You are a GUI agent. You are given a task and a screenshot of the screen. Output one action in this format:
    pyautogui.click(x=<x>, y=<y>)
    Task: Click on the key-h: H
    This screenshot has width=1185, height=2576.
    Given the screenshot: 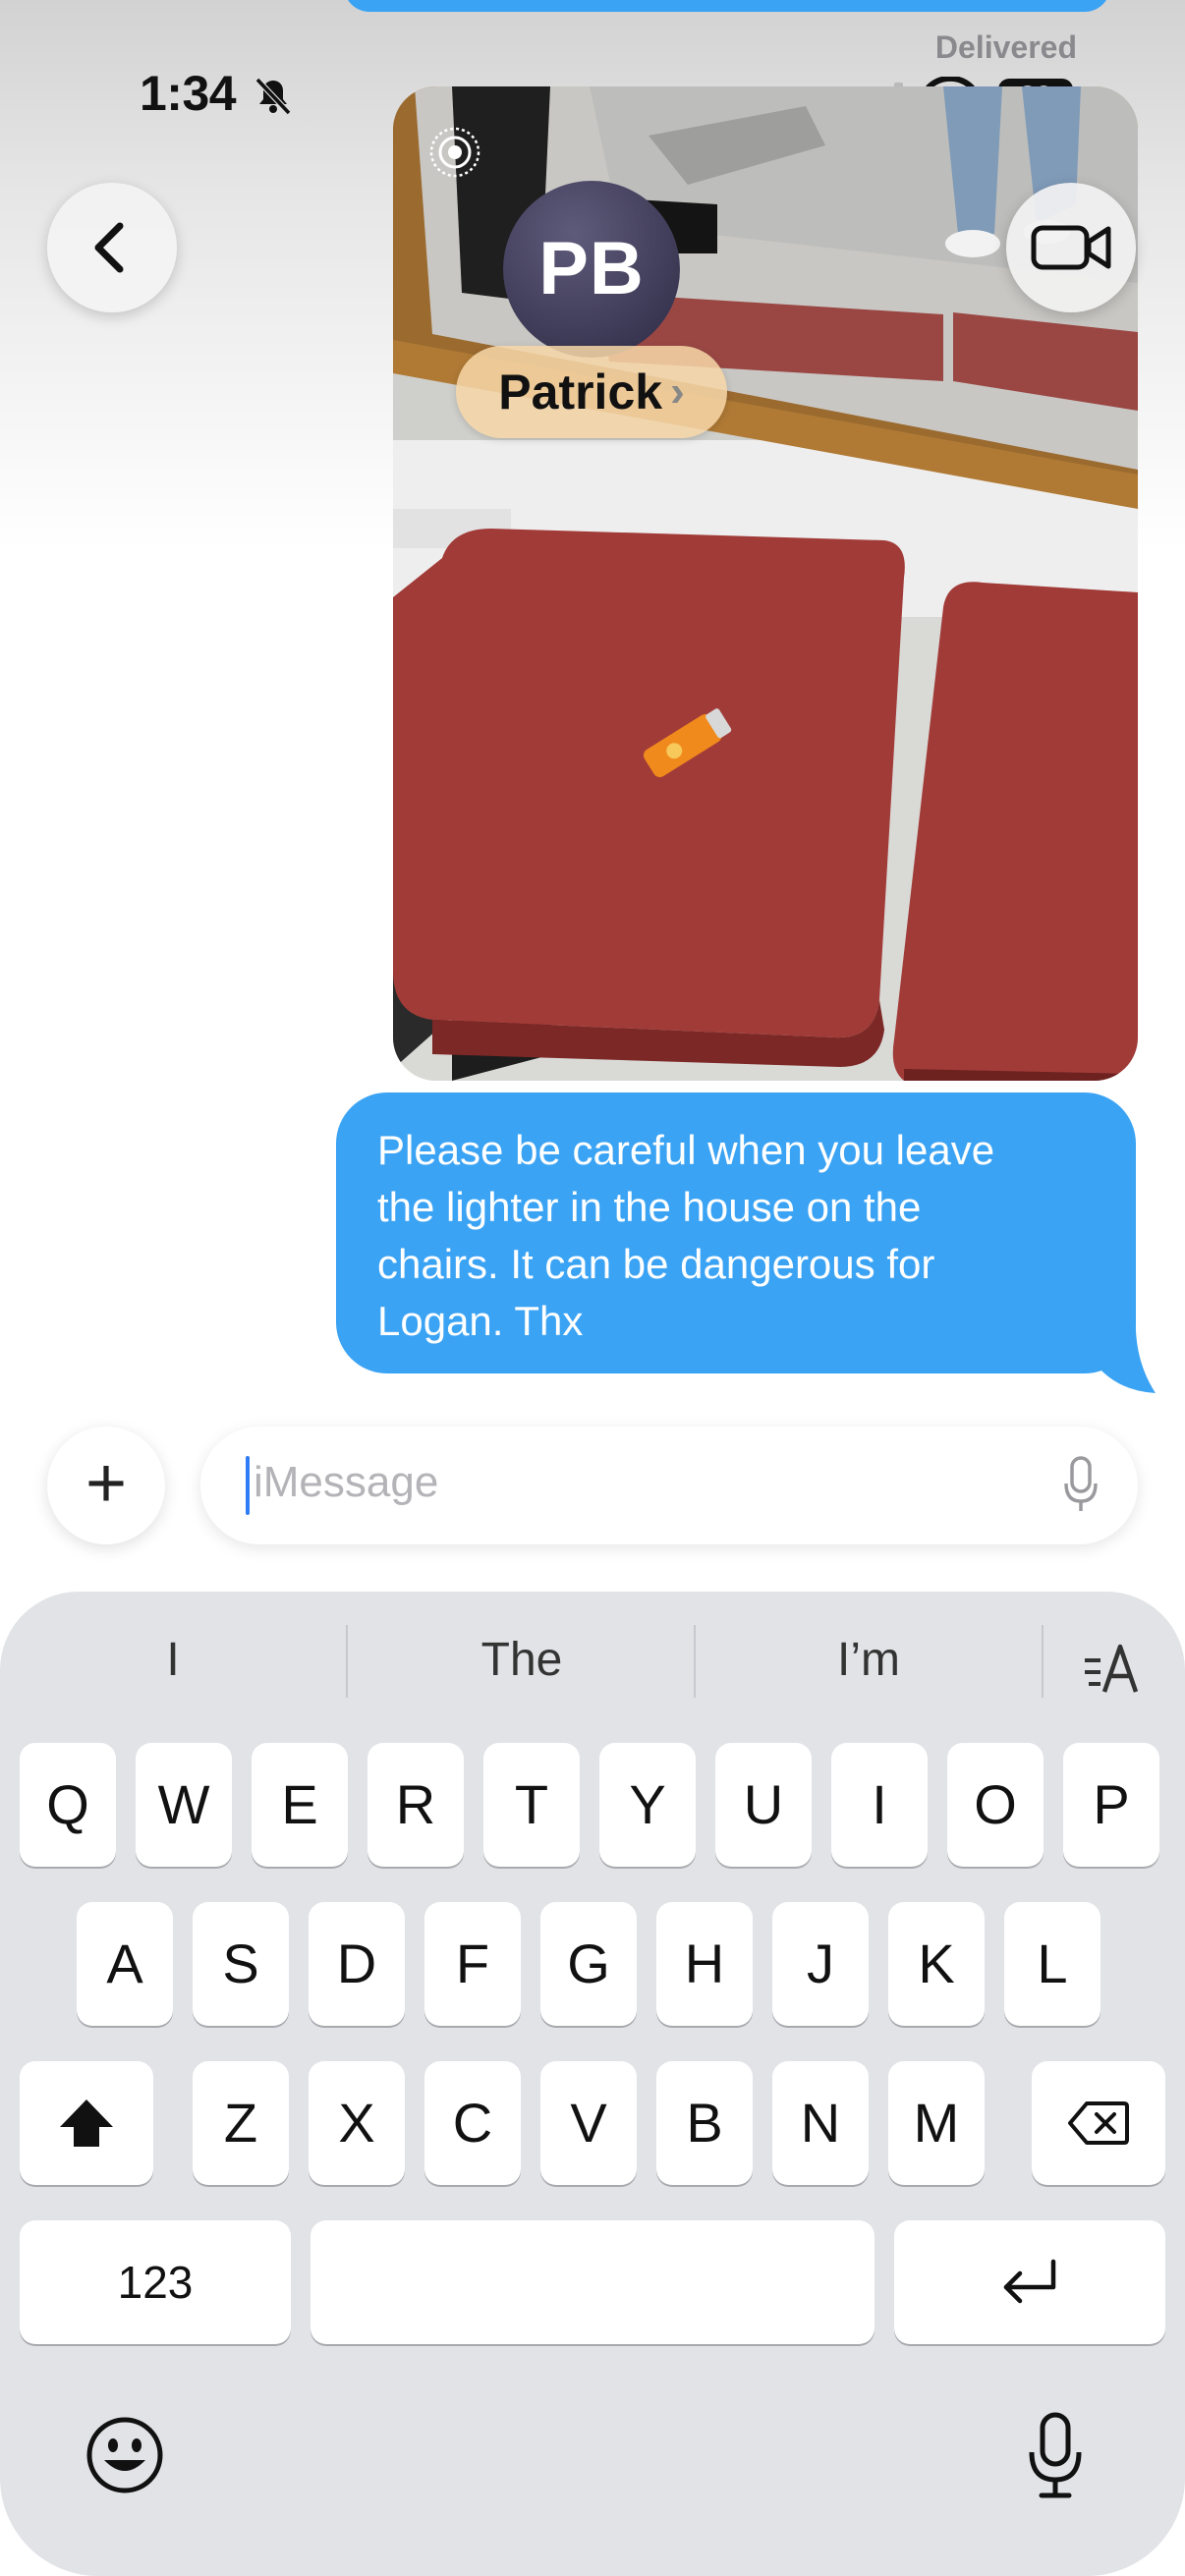 What is the action you would take?
    pyautogui.click(x=705, y=1964)
    